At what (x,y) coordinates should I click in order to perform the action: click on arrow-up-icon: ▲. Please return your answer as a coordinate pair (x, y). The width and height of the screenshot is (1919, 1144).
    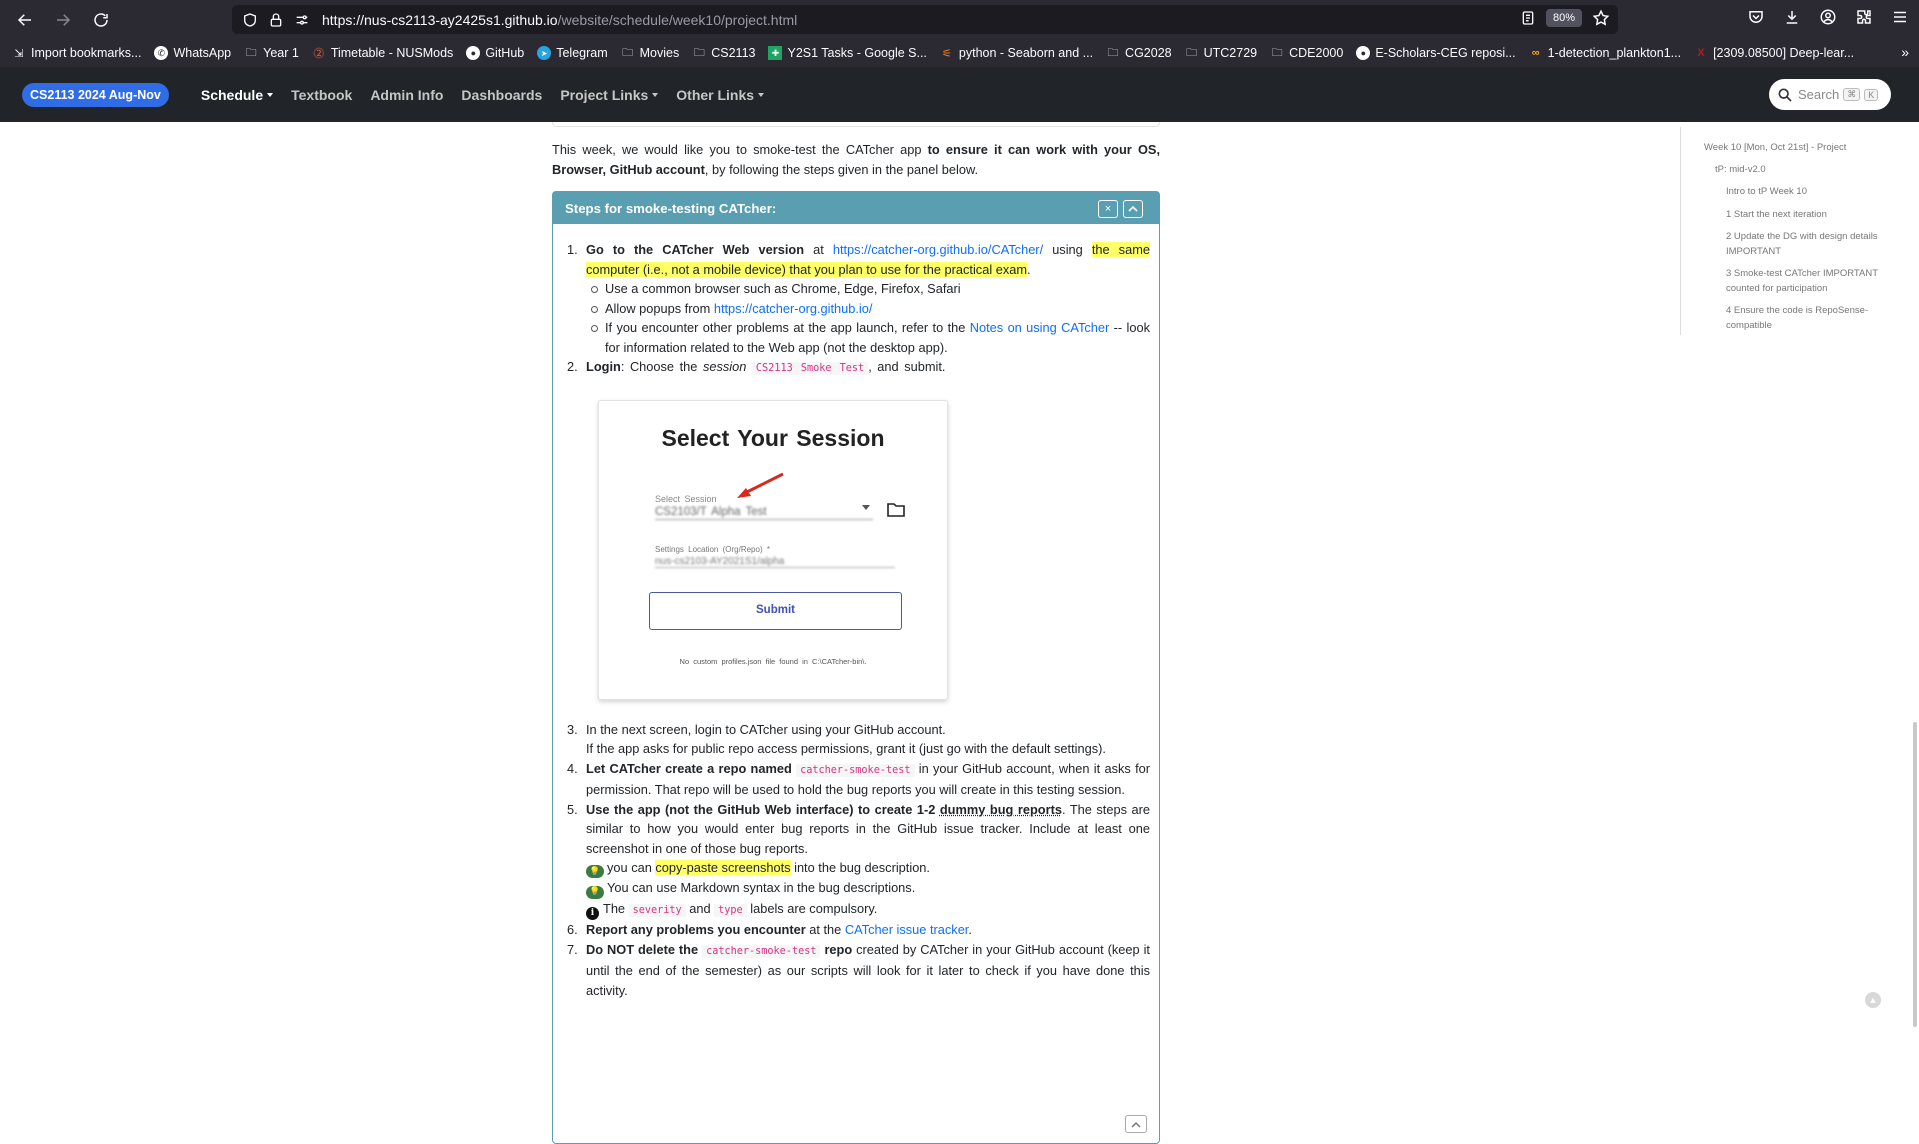
    Looking at the image, I should click on (1873, 1000).